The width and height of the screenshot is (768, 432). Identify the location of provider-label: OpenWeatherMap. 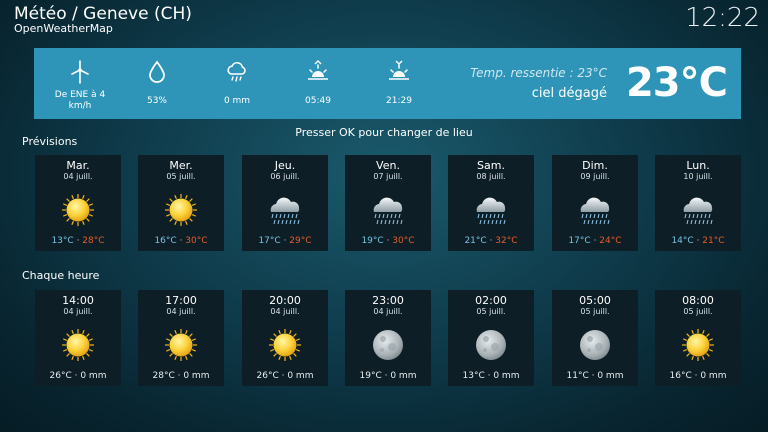
(63, 28).